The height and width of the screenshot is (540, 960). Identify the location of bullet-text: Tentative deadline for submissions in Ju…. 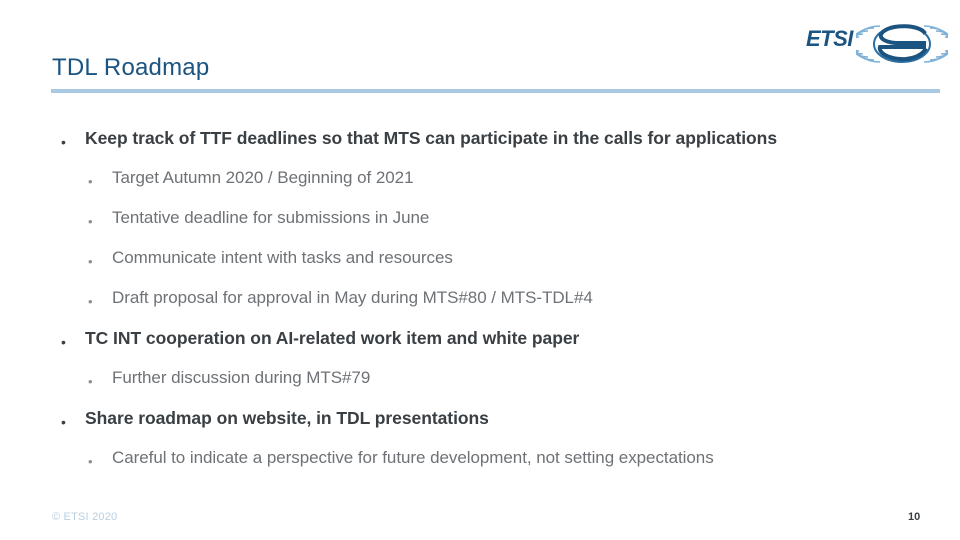
(271, 217).